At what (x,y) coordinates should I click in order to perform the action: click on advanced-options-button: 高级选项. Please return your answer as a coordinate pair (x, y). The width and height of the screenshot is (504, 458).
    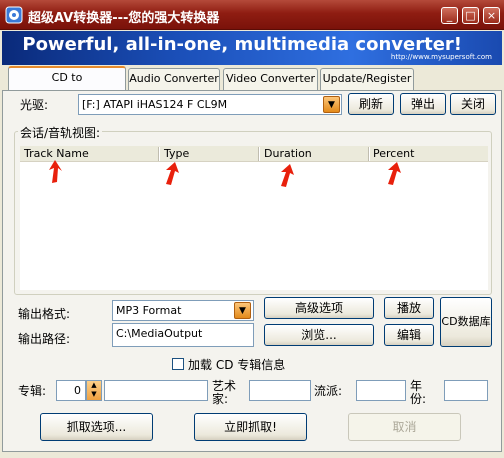
    Looking at the image, I should click on (319, 308).